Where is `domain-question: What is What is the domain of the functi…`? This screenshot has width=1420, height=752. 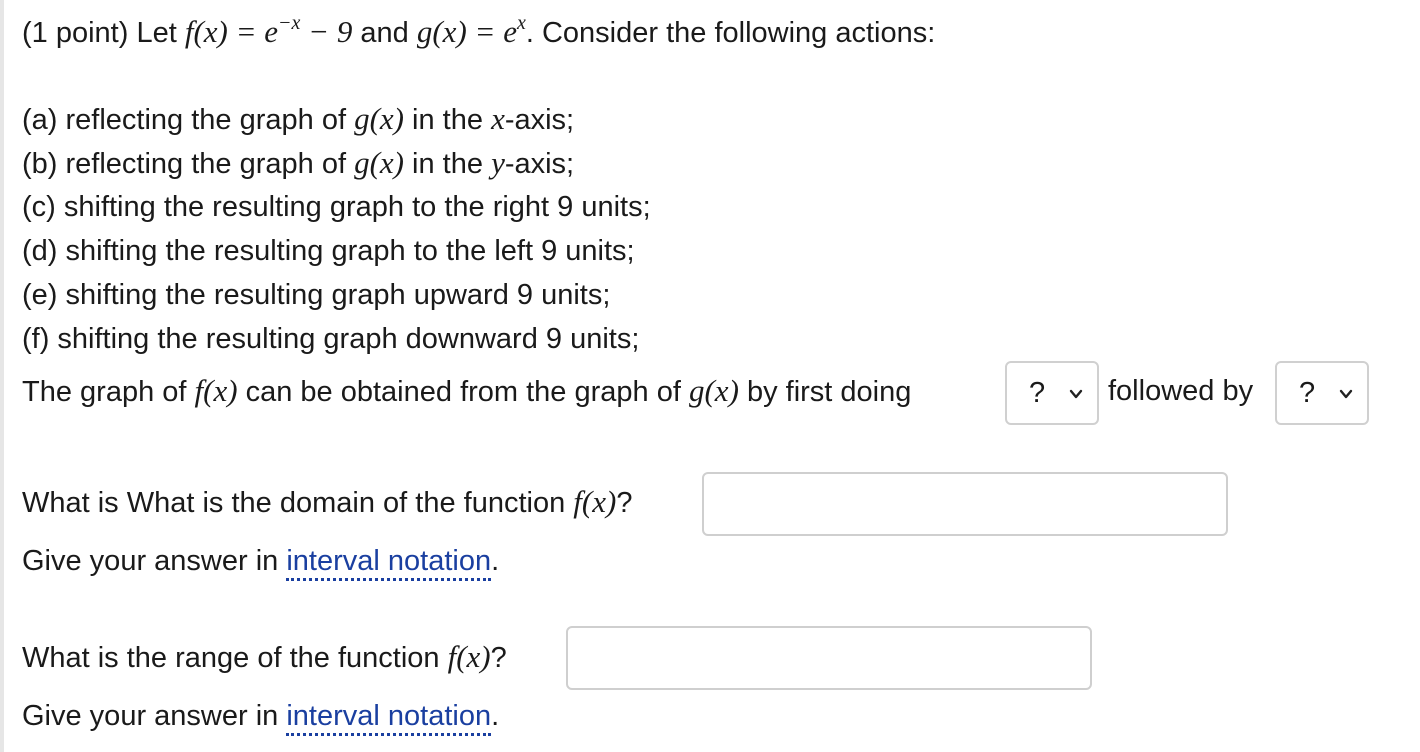
domain-question: What is What is the domain of the functi… is located at coordinates (327, 502).